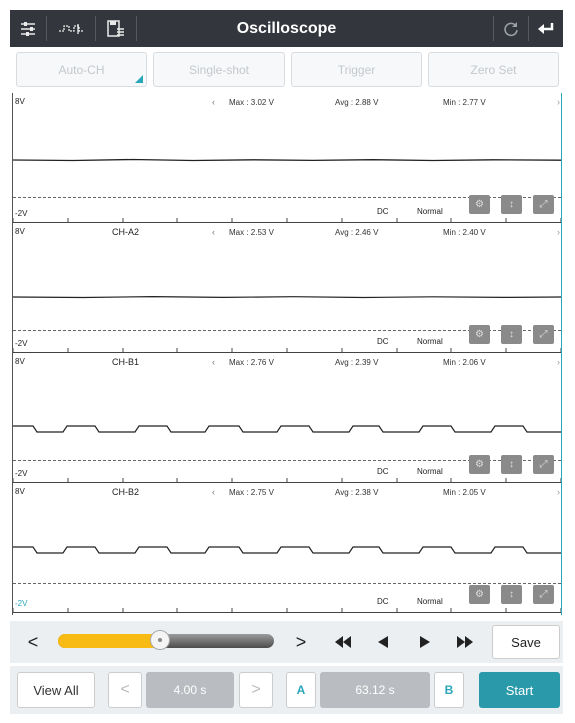  What do you see at coordinates (116, 28) in the screenshot?
I see `save-file-icon` at bounding box center [116, 28].